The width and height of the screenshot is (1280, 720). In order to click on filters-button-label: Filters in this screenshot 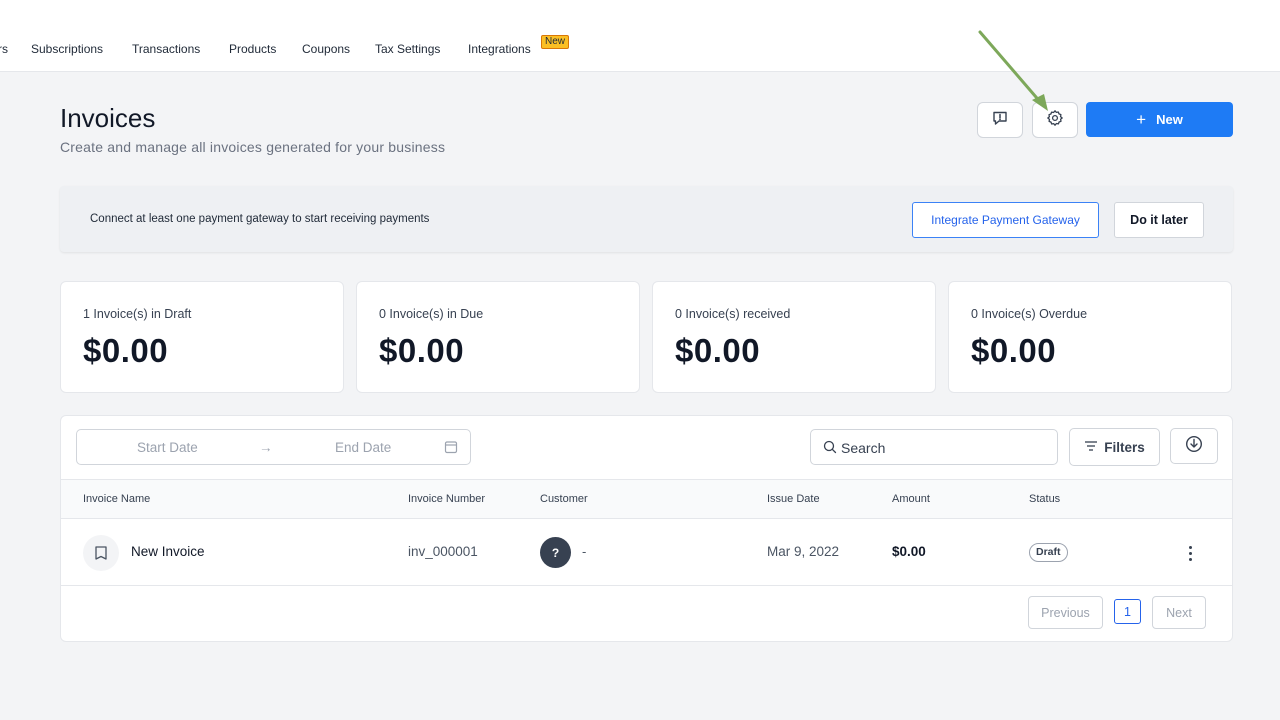, I will do `click(1124, 447)`.